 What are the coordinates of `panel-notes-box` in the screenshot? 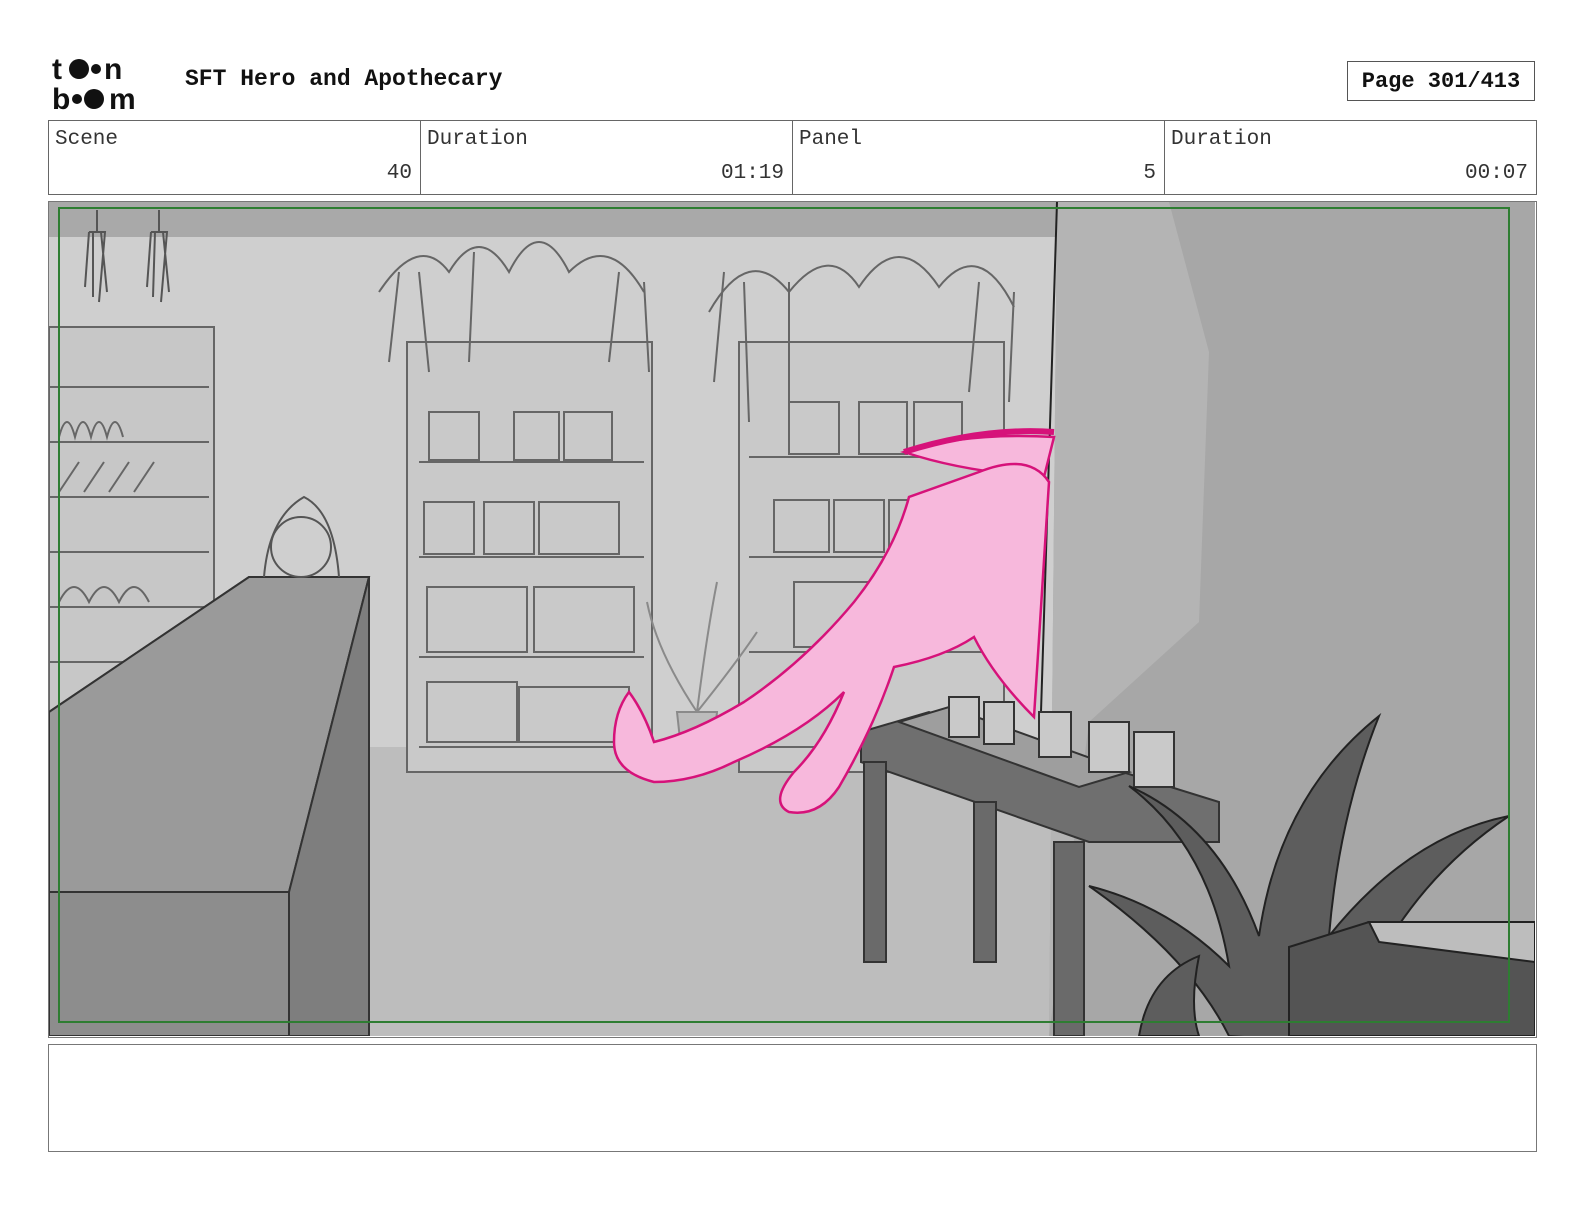 It's located at (792, 1098).